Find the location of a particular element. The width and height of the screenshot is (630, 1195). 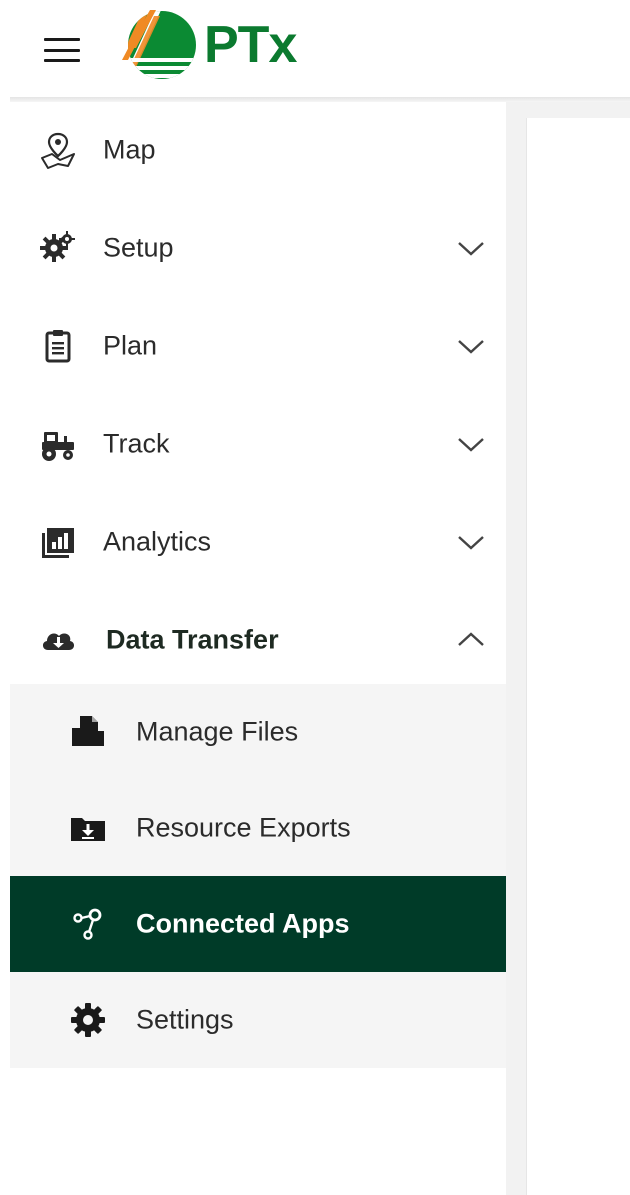

submenu-item-manage-files: Manage Files is located at coordinates (258, 732).